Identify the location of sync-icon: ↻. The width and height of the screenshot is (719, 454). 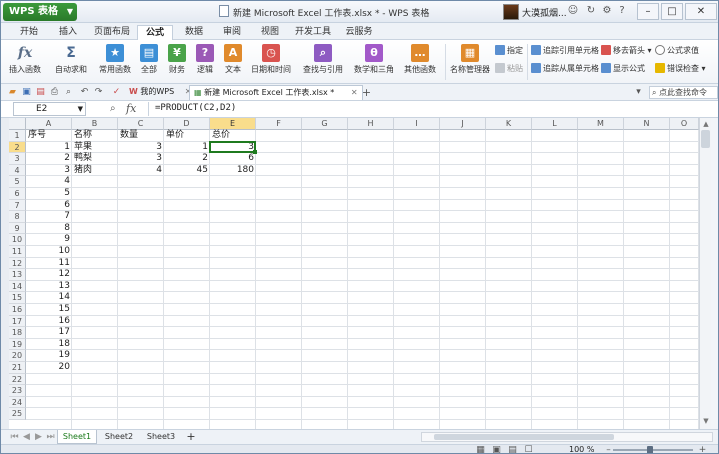
(591, 11).